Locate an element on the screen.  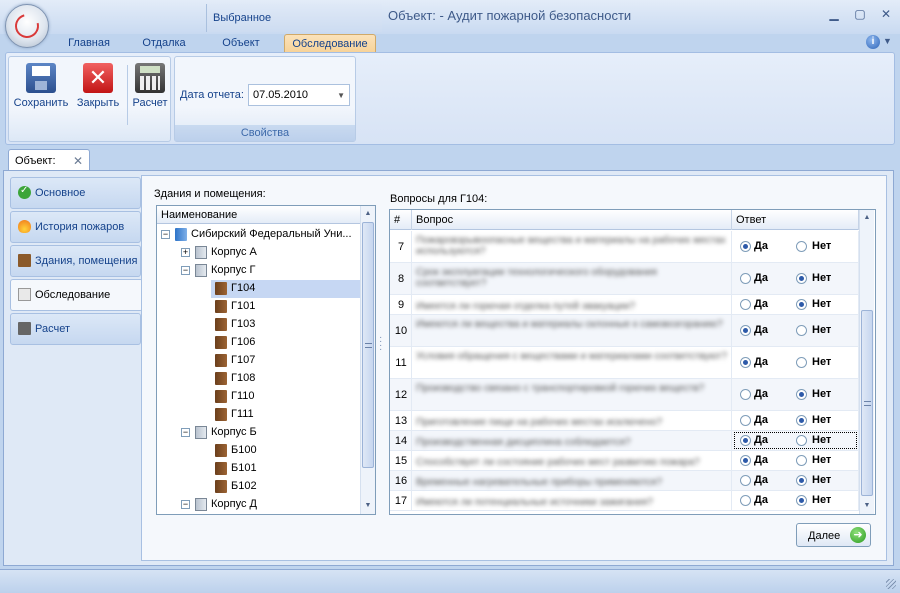
close-button: ✕ Закрыть is located at coordinates (98, 86).